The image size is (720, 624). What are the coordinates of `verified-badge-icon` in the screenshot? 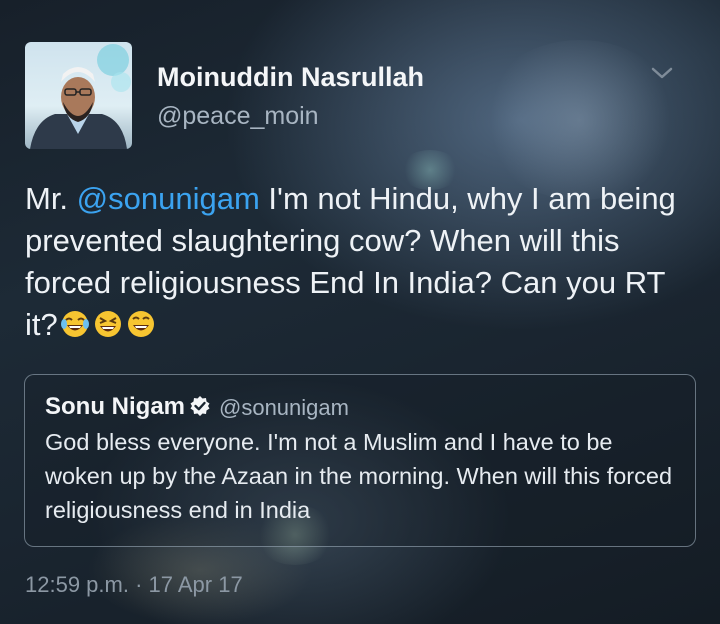 It's located at (200, 406).